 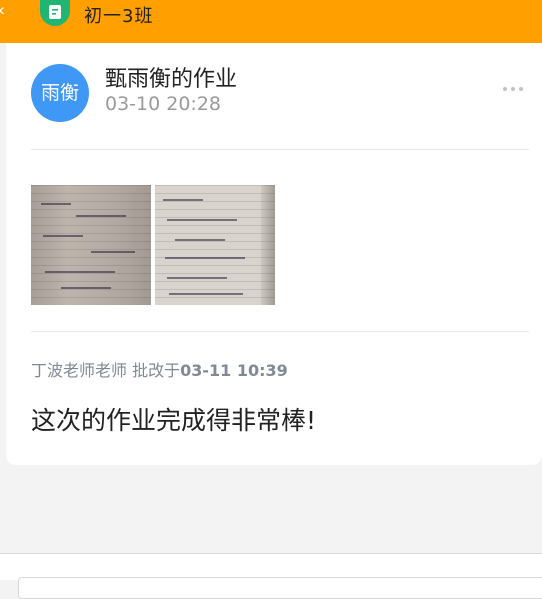 What do you see at coordinates (234, 370) in the screenshot?
I see `review-time: 03-11 10:39` at bounding box center [234, 370].